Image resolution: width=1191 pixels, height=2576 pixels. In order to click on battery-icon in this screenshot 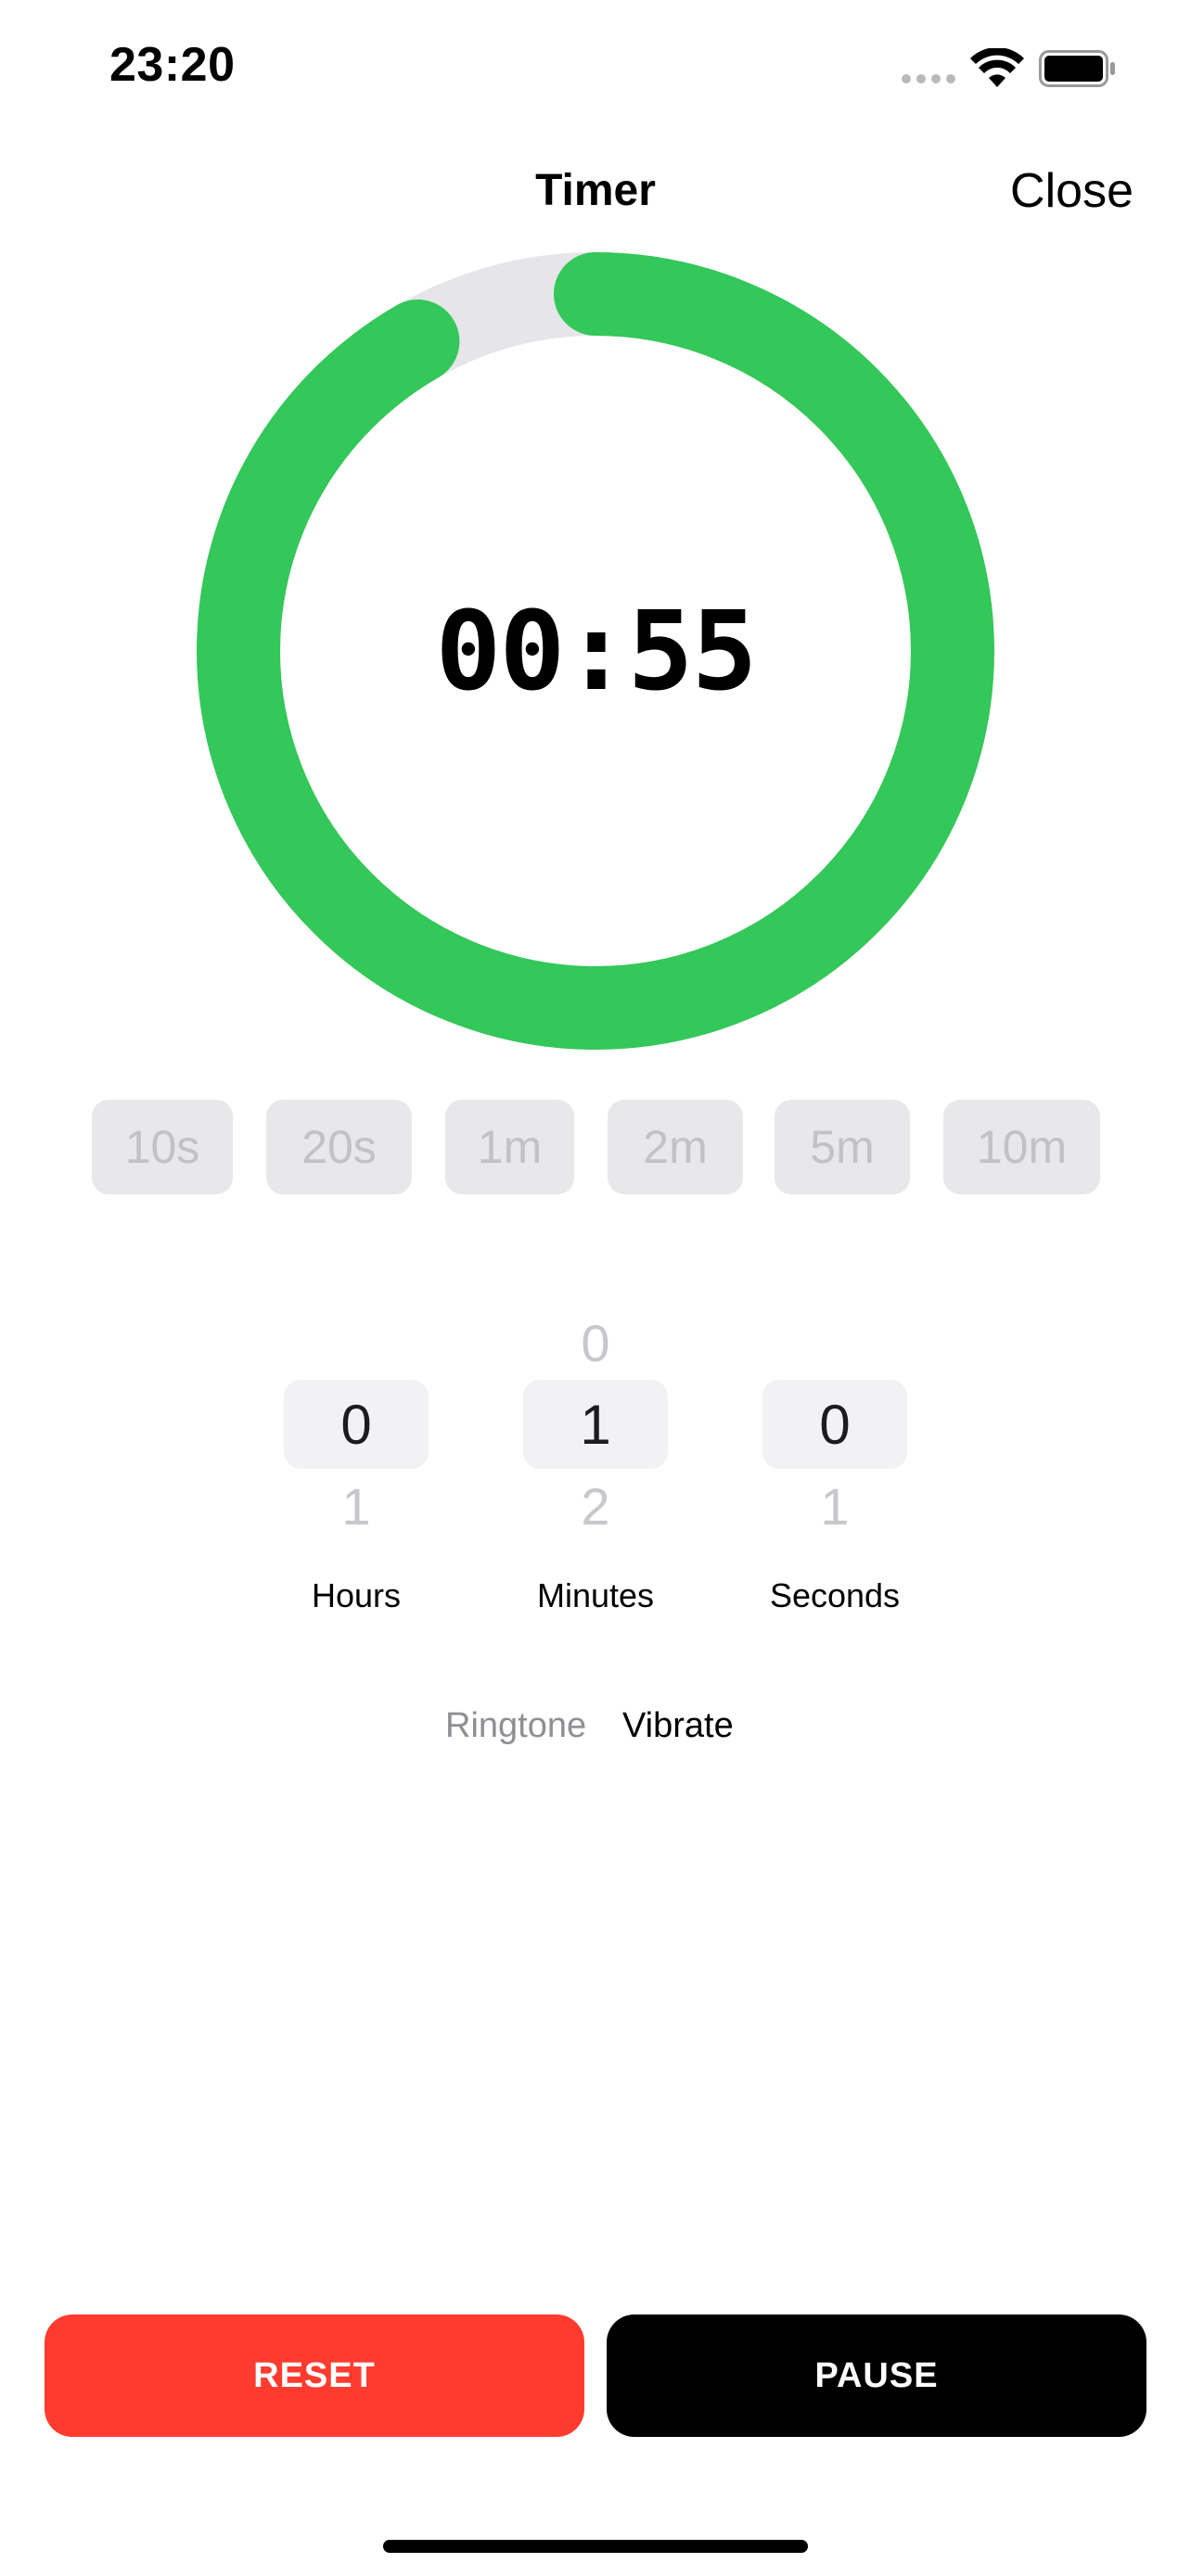, I will do `click(1077, 68)`.